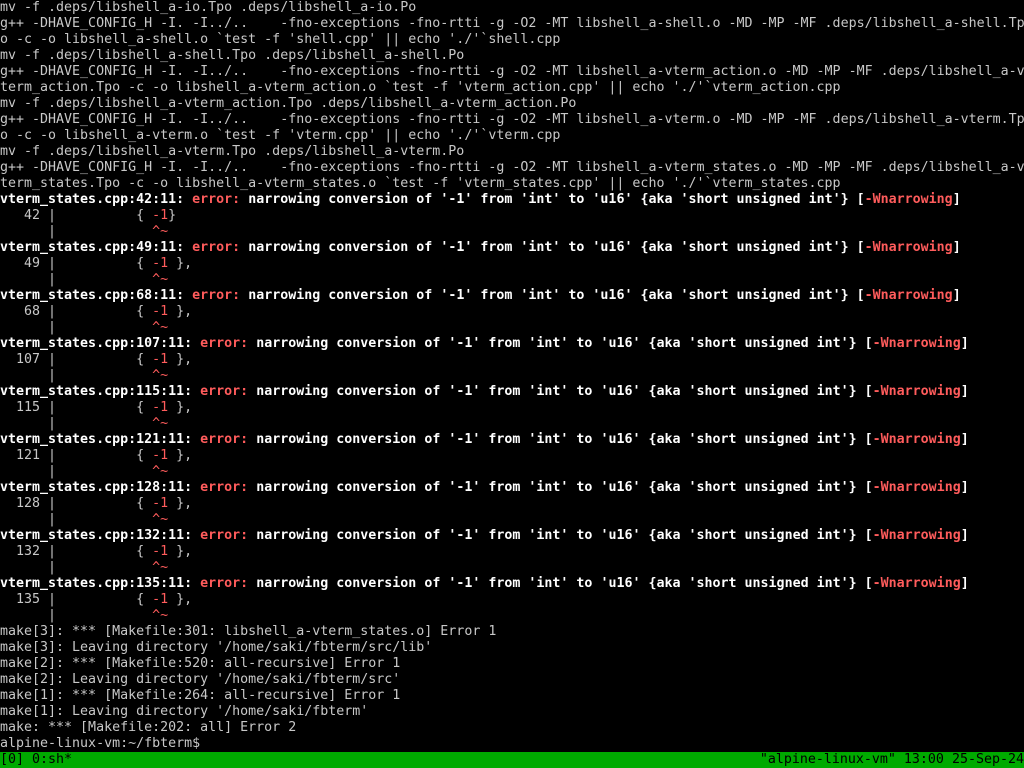 This screenshot has width=1024, height=768. What do you see at coordinates (96, 439) in the screenshot?
I see `error-location: vterm_states.cpp:121:11:` at bounding box center [96, 439].